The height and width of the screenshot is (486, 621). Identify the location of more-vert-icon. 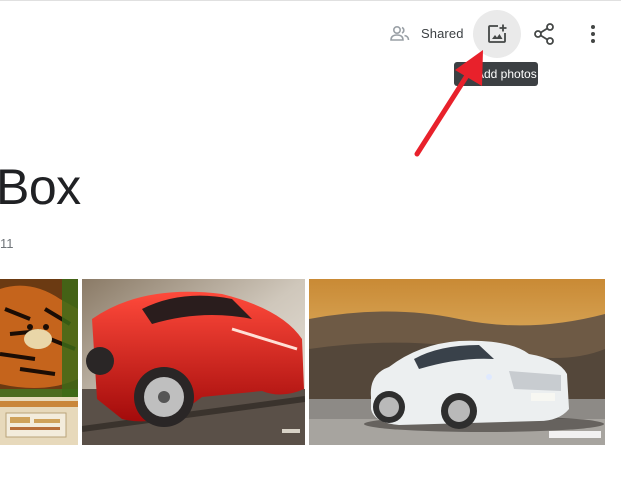
(593, 34).